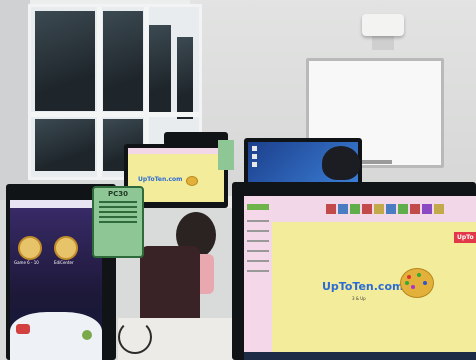 Image resolution: width=476 pixels, height=360 pixels. Describe the element at coordinates (117, 194) in the screenshot. I see `tag-card-title: PC30` at that location.